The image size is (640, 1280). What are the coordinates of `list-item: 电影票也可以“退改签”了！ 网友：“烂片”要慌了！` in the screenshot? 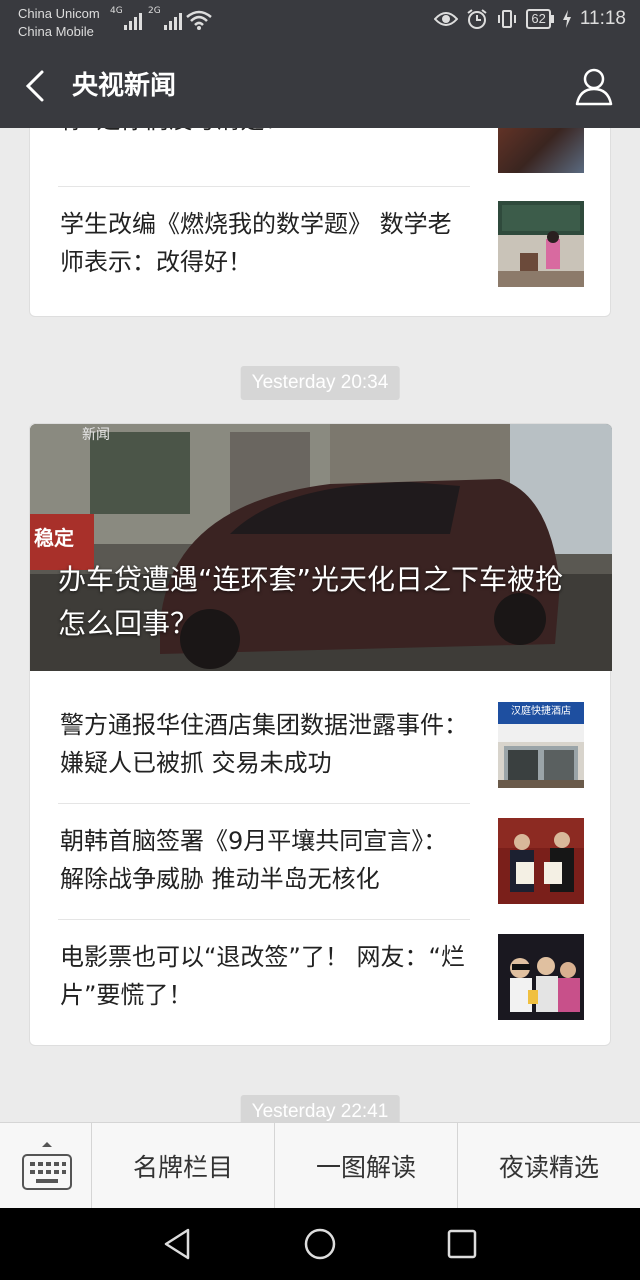 It's located at (321, 978).